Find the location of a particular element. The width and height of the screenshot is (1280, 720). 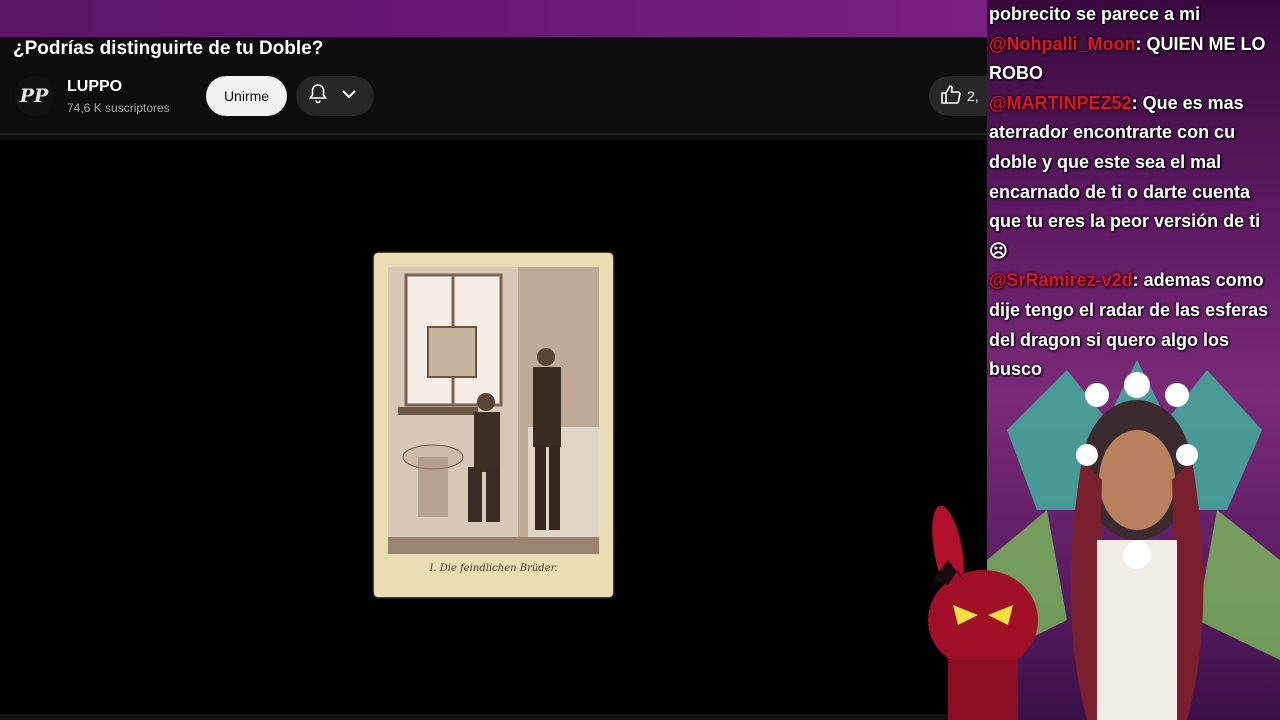

chat-message: pobrecito se parece a mi is located at coordinates (1134, 15).